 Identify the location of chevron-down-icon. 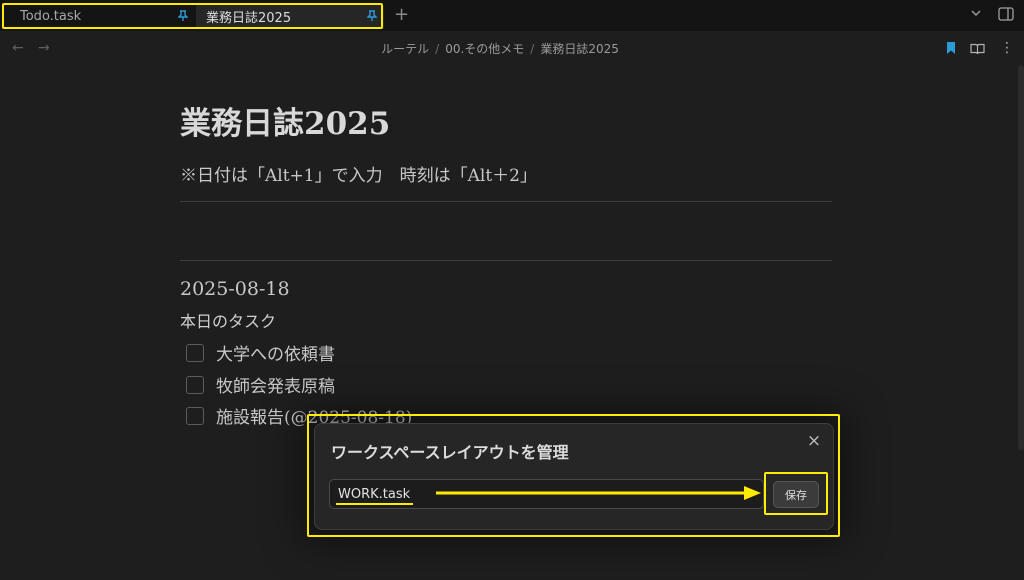
(976, 13).